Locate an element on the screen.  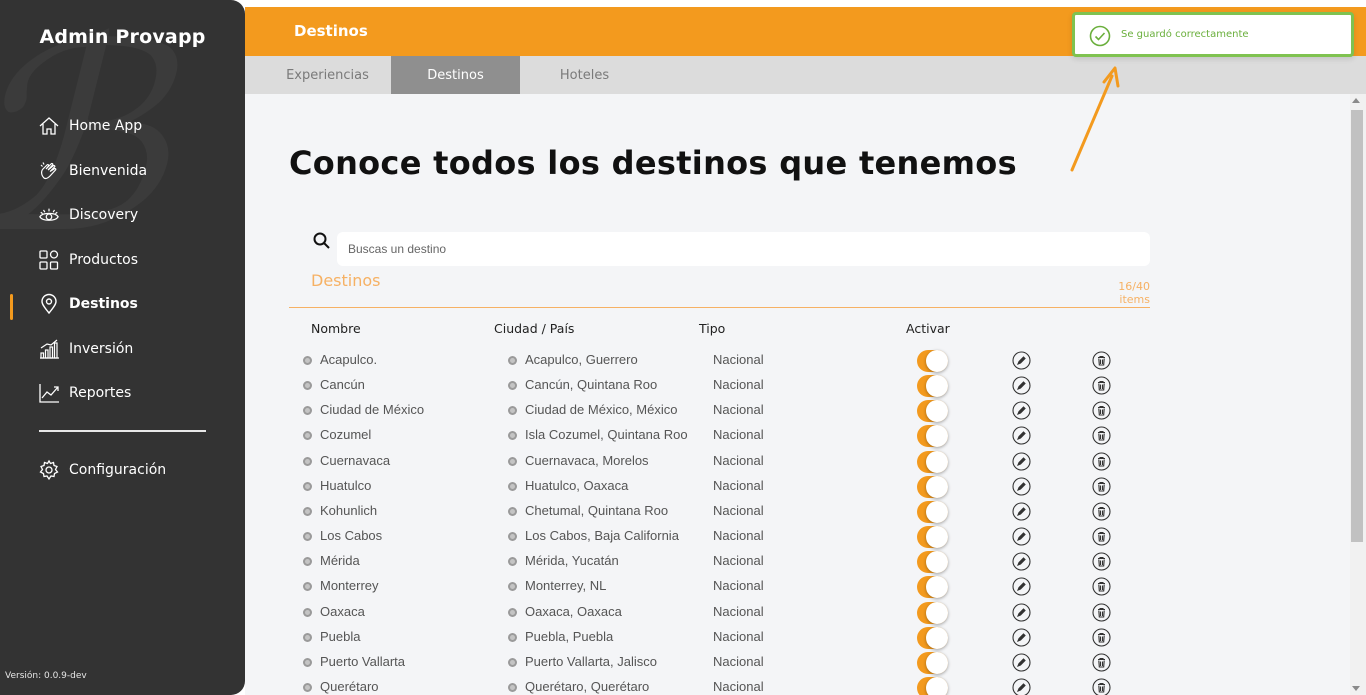
column-header-active: Activar is located at coordinates (928, 328).